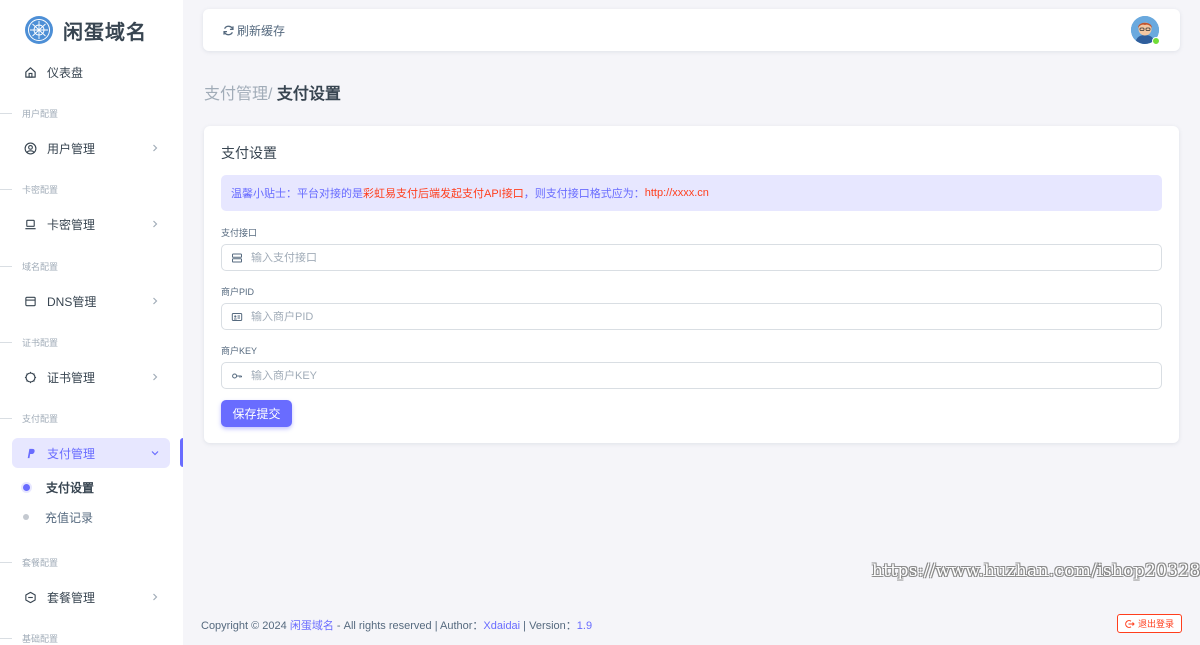  Describe the element at coordinates (297, 194) in the screenshot. I see `alert-prefix: 温馨小贴士：平台对接的是` at that location.